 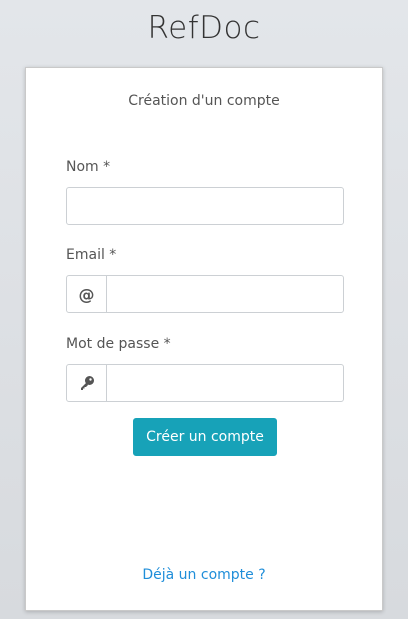 I want to click on password-input-group, so click(x=205, y=383).